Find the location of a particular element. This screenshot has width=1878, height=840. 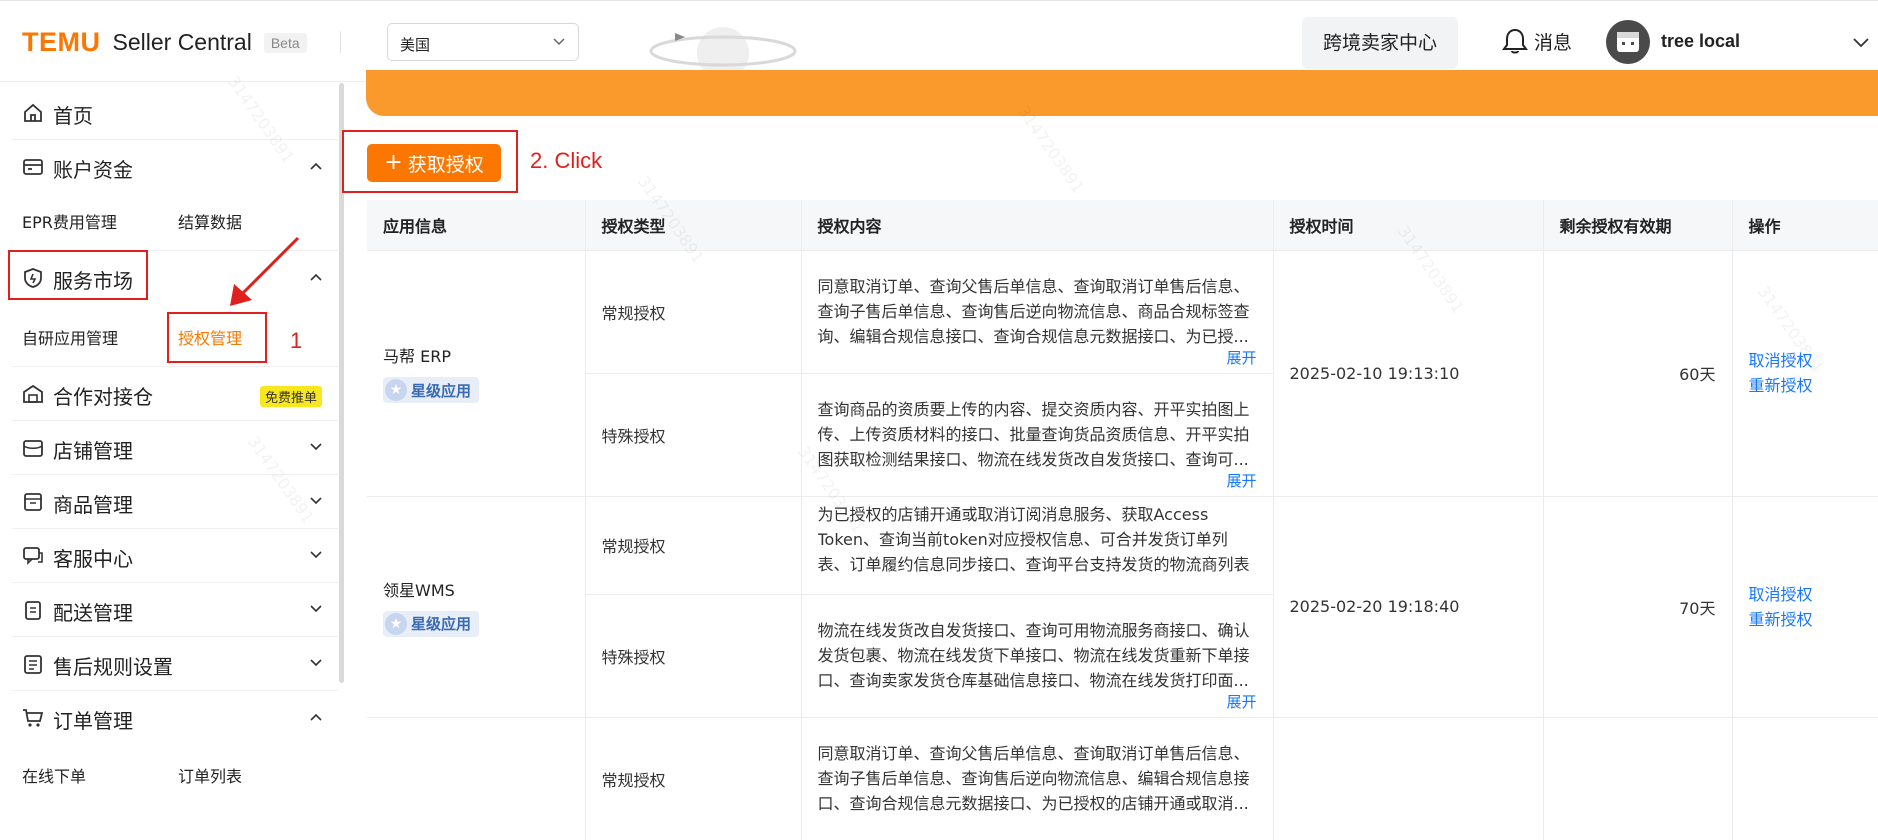

sidebar-subitem-settlement: 结算数据 is located at coordinates (210, 221).